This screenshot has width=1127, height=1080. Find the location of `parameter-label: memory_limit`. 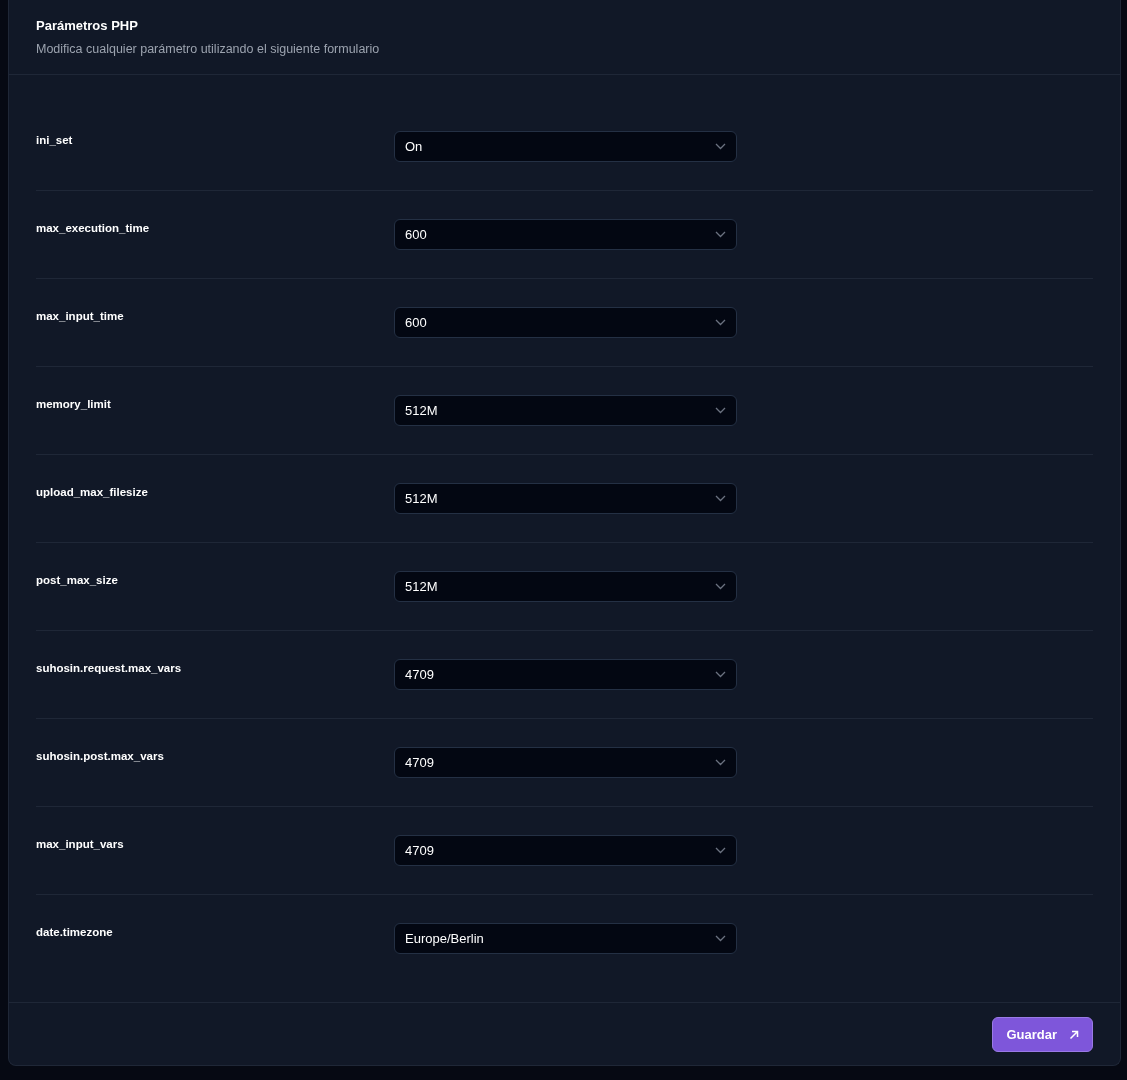

parameter-label: memory_limit is located at coordinates (74, 404).